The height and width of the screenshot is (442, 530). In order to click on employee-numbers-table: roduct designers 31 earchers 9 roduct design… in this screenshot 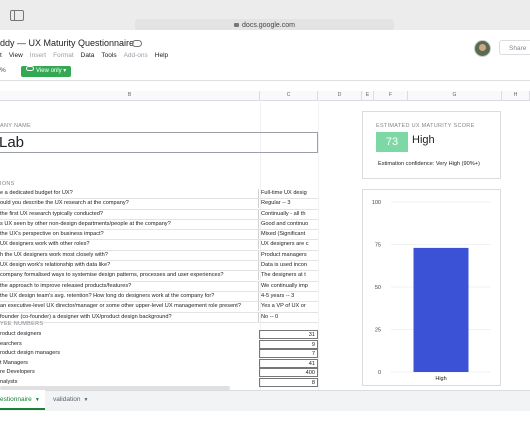, I will do `click(159, 359)`.